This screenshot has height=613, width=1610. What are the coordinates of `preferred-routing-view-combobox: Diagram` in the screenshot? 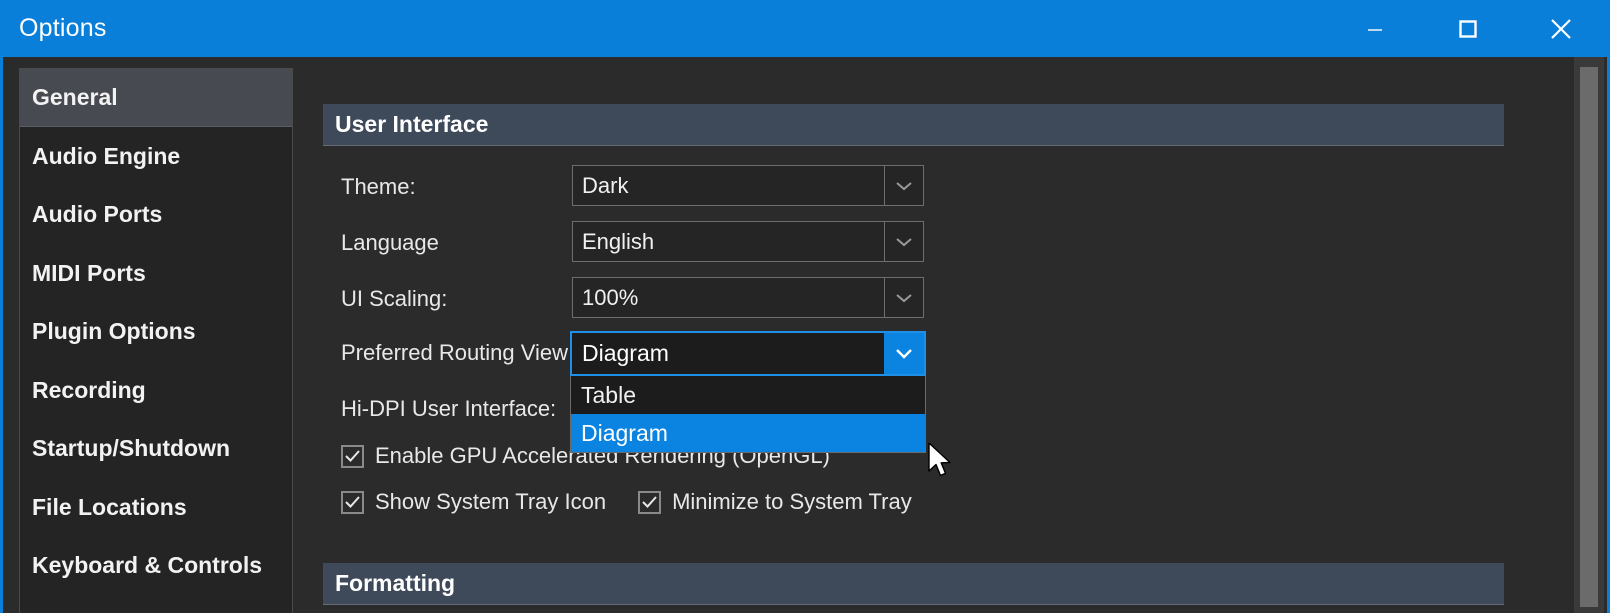 It's located at (748, 353).